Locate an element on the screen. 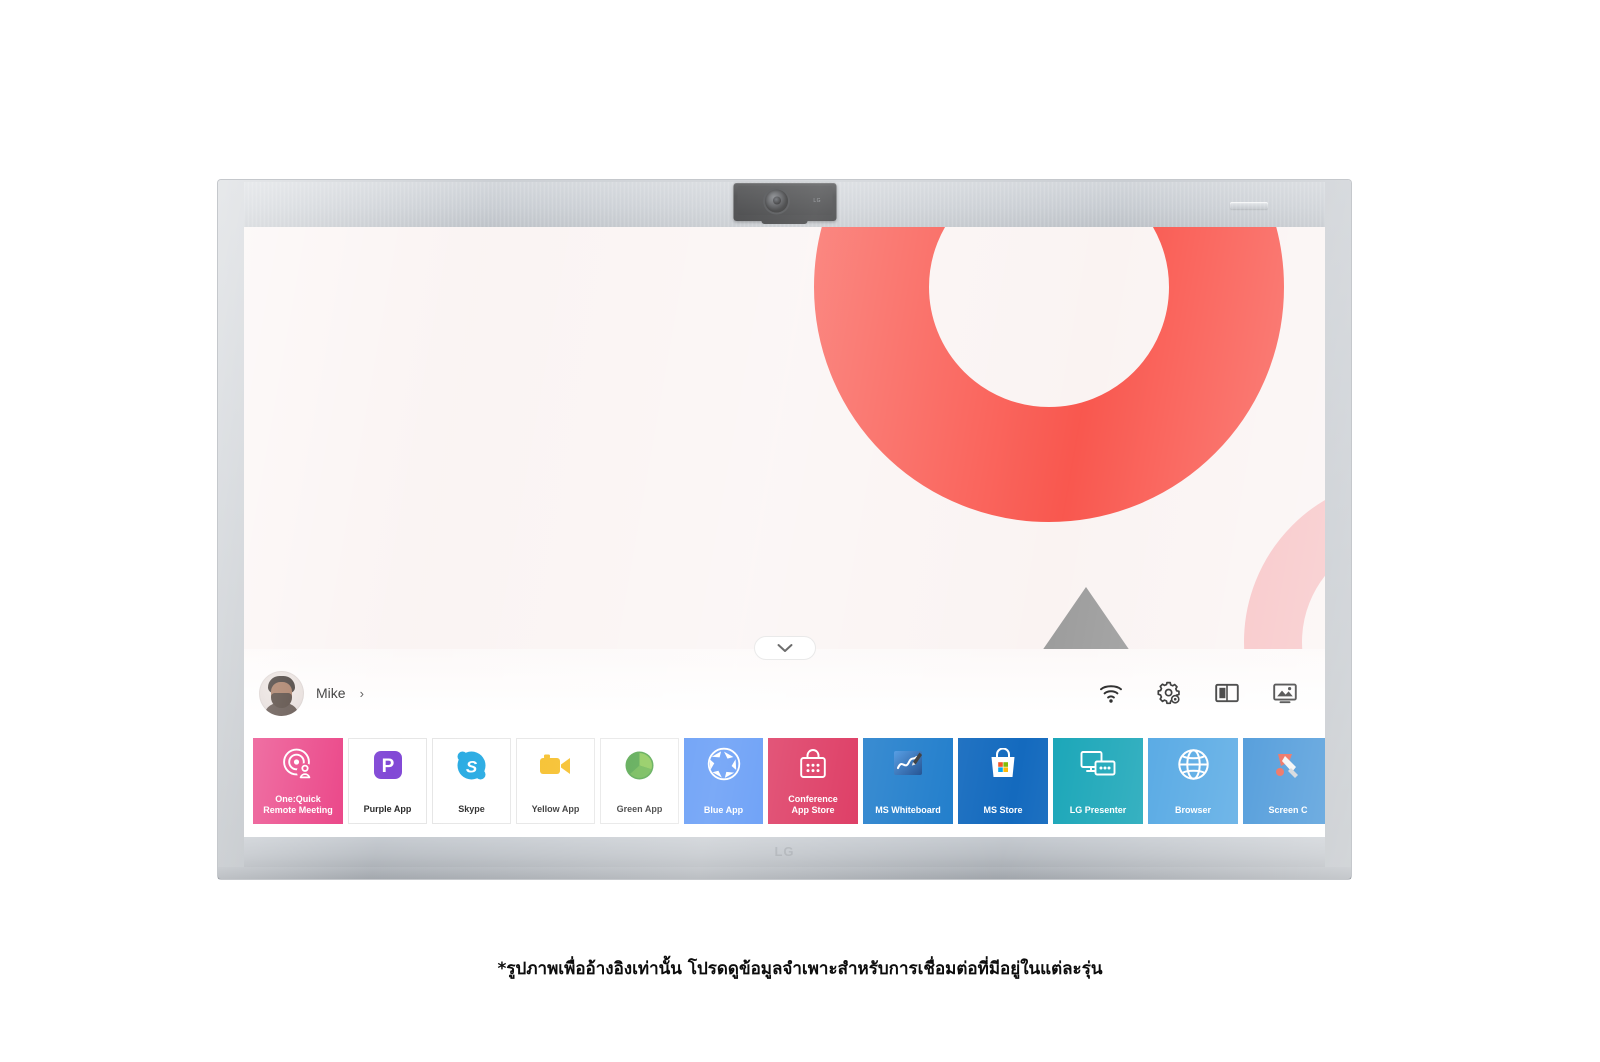  camera-mount is located at coordinates (784, 221).